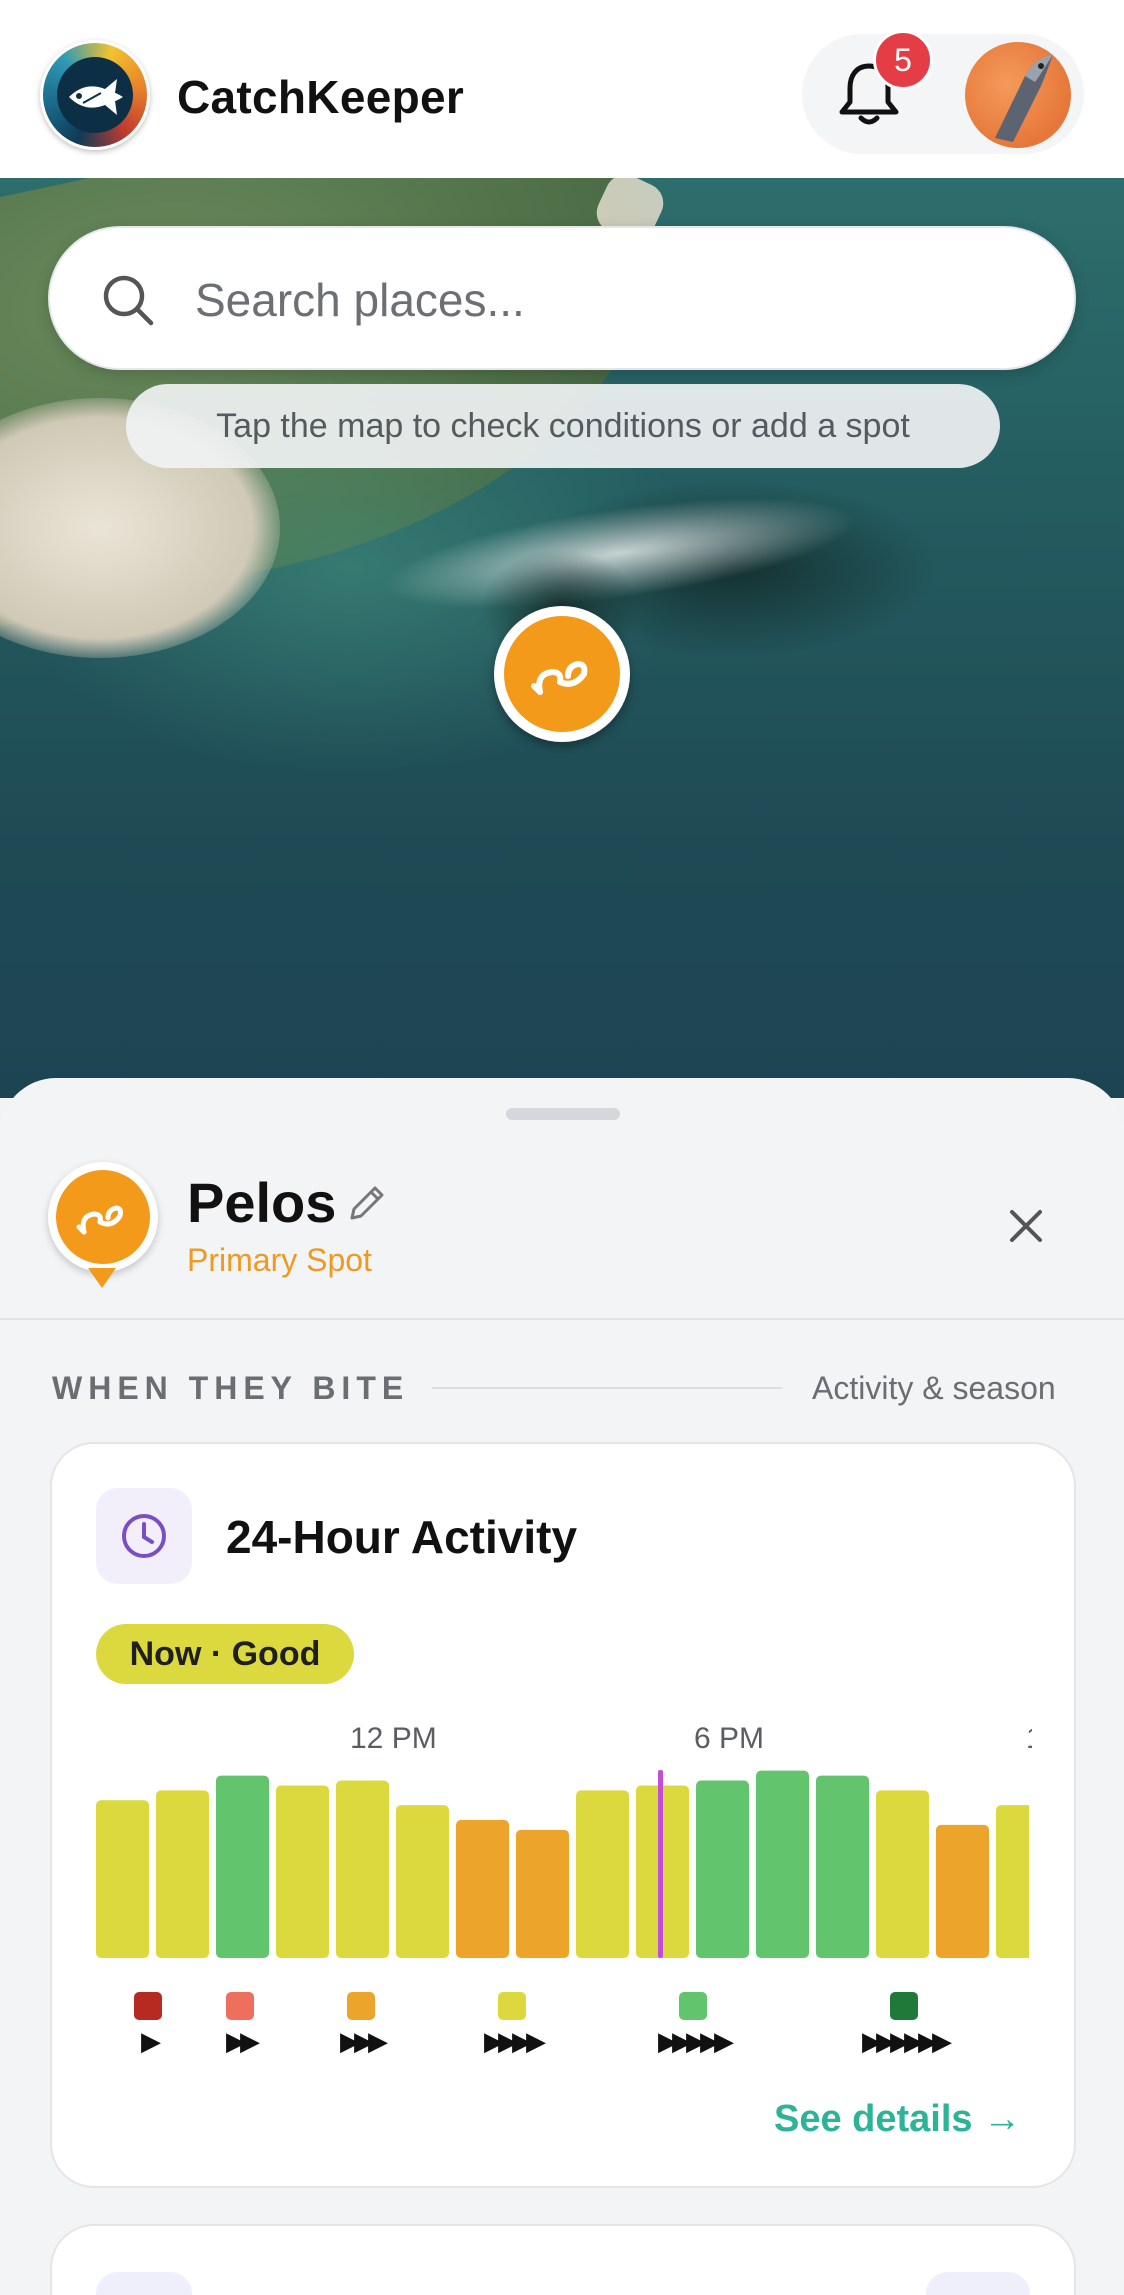  Describe the element at coordinates (563, 2259) in the screenshot. I see `next-card` at that location.